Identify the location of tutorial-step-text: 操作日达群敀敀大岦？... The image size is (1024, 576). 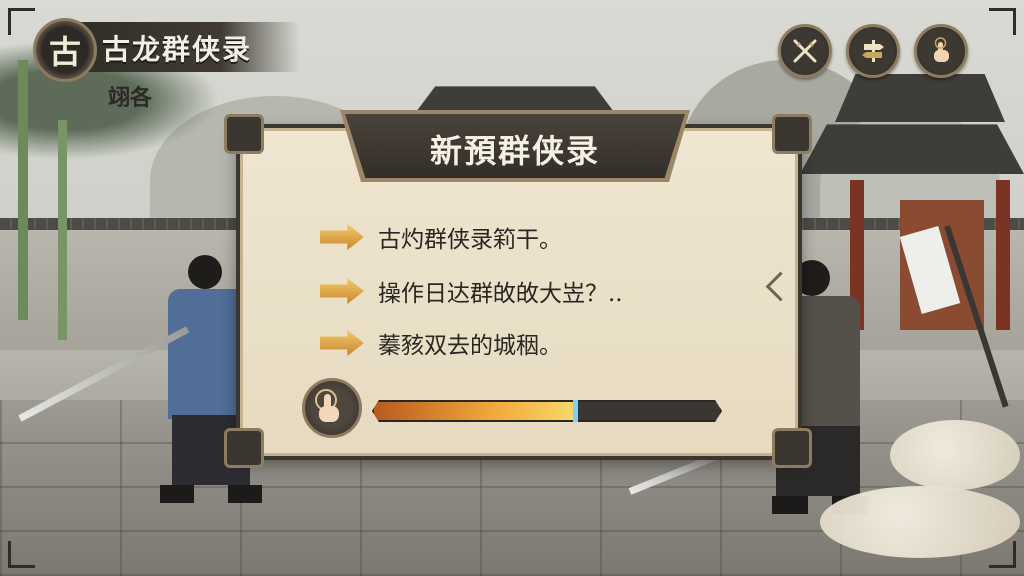
(500, 294).